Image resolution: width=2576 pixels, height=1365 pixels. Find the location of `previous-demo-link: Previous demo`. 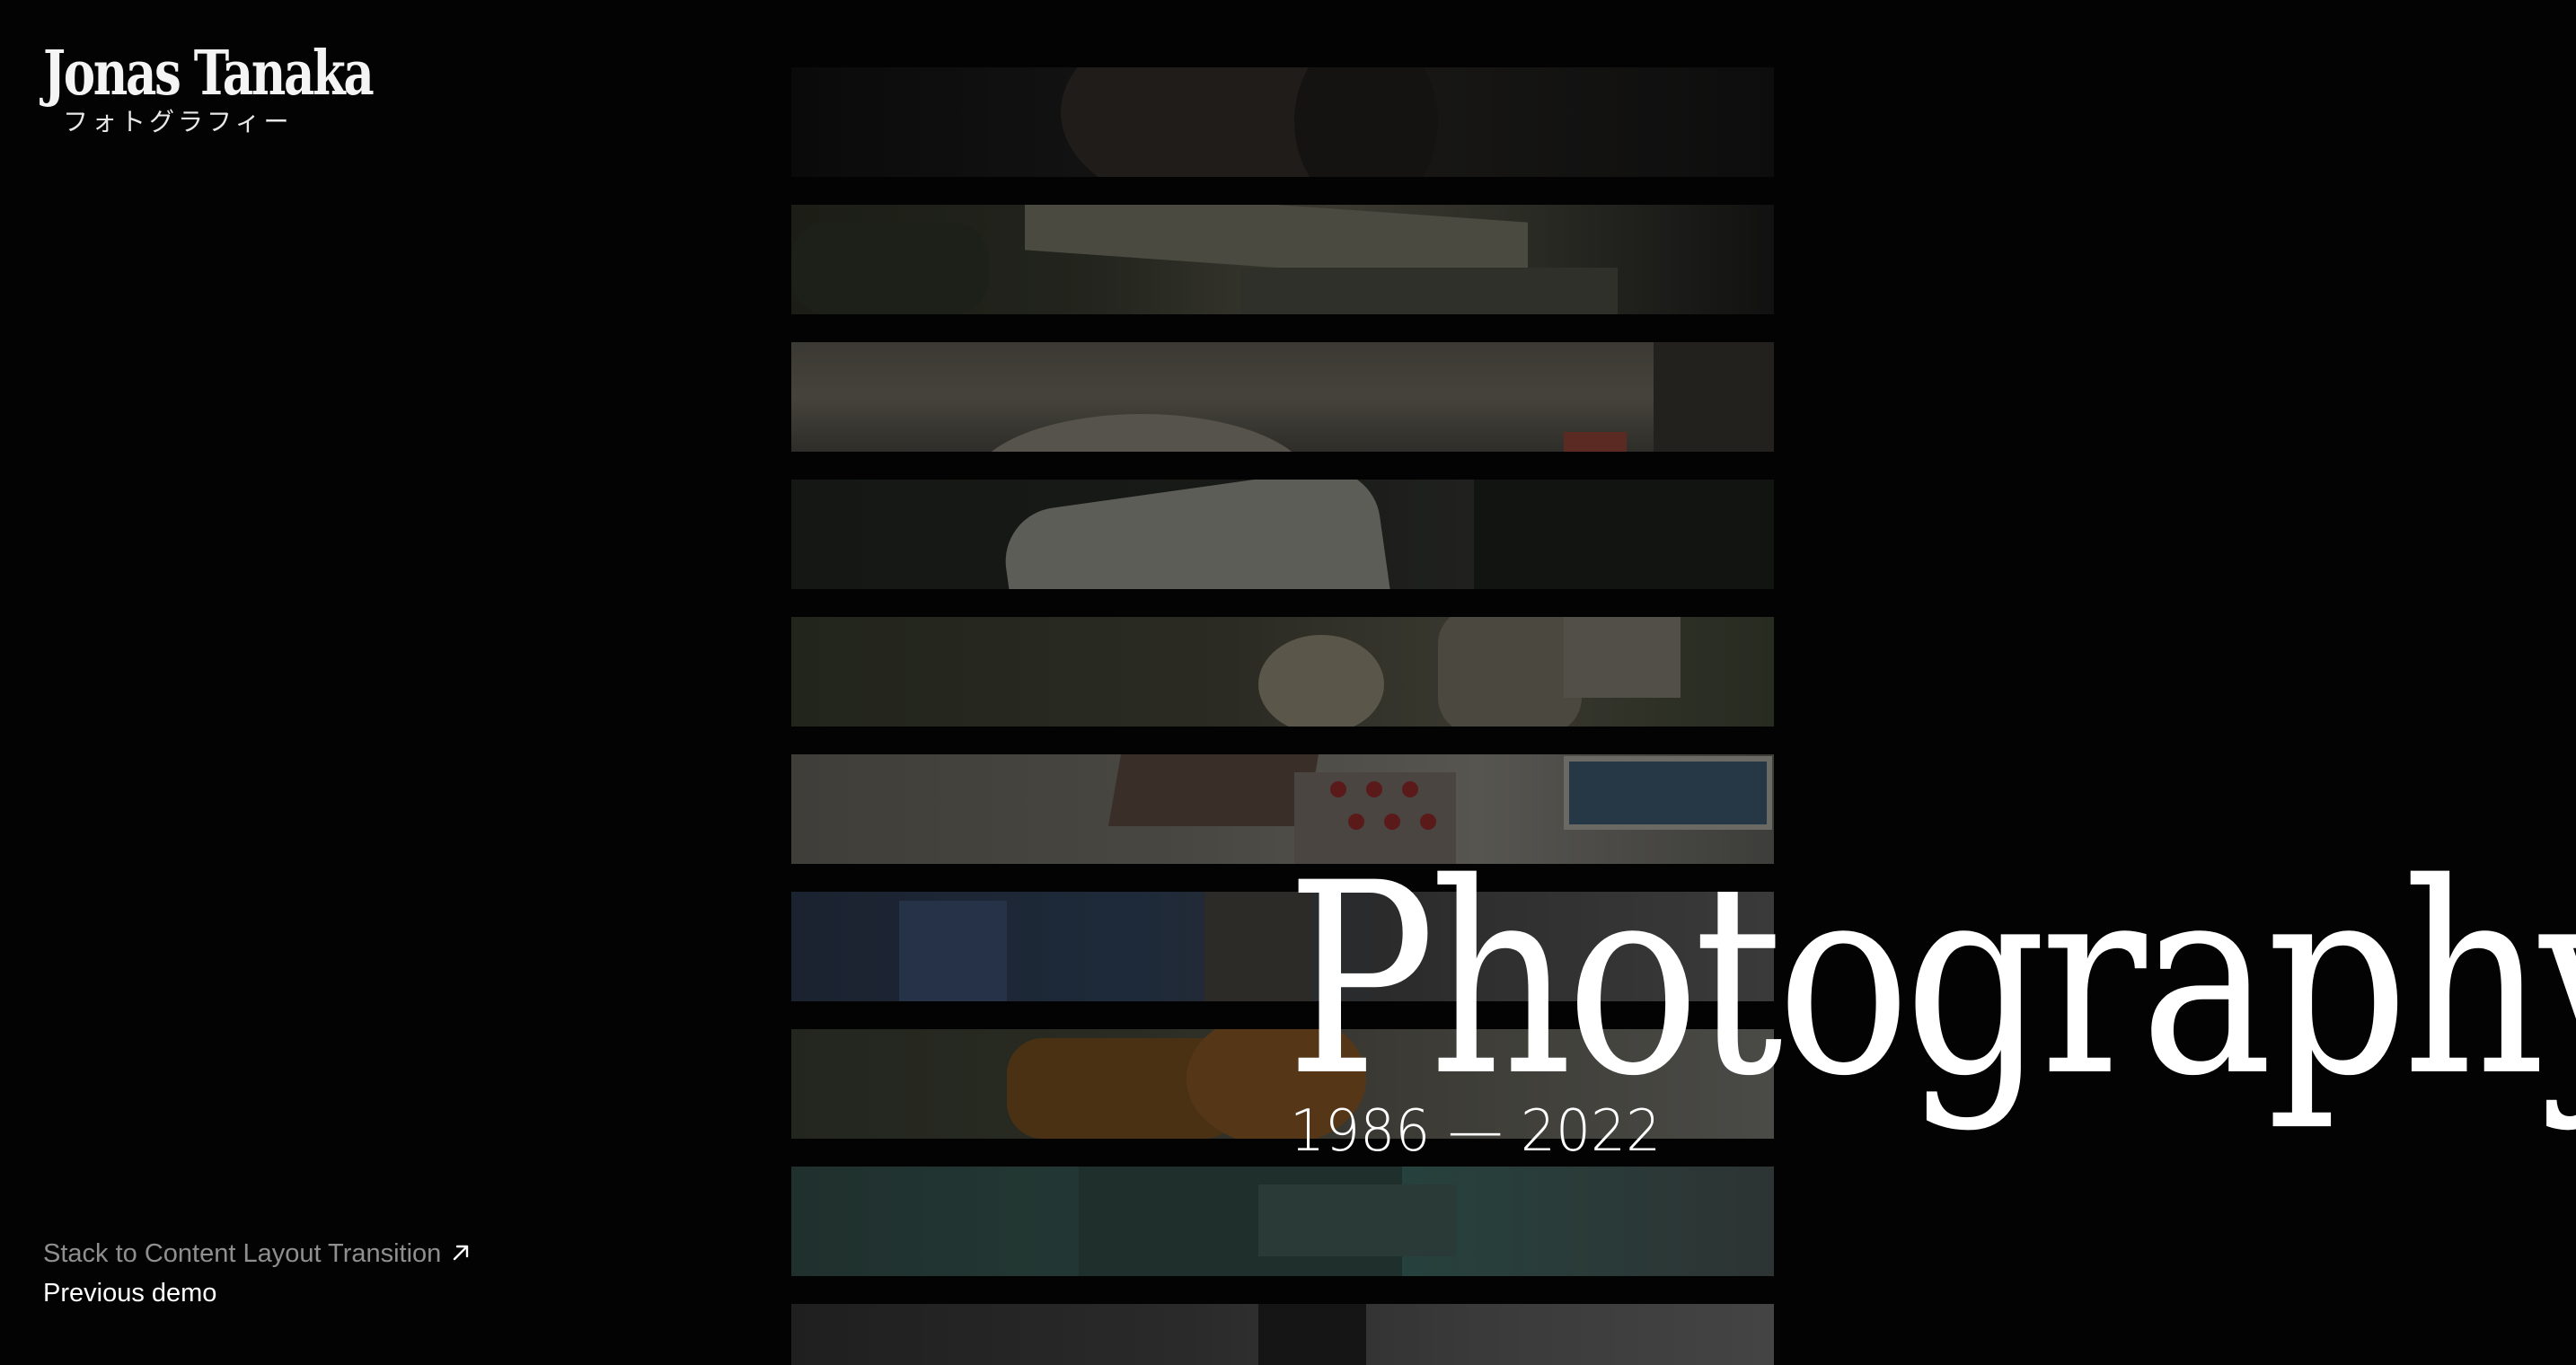

previous-demo-link: Previous demo is located at coordinates (129, 1293).